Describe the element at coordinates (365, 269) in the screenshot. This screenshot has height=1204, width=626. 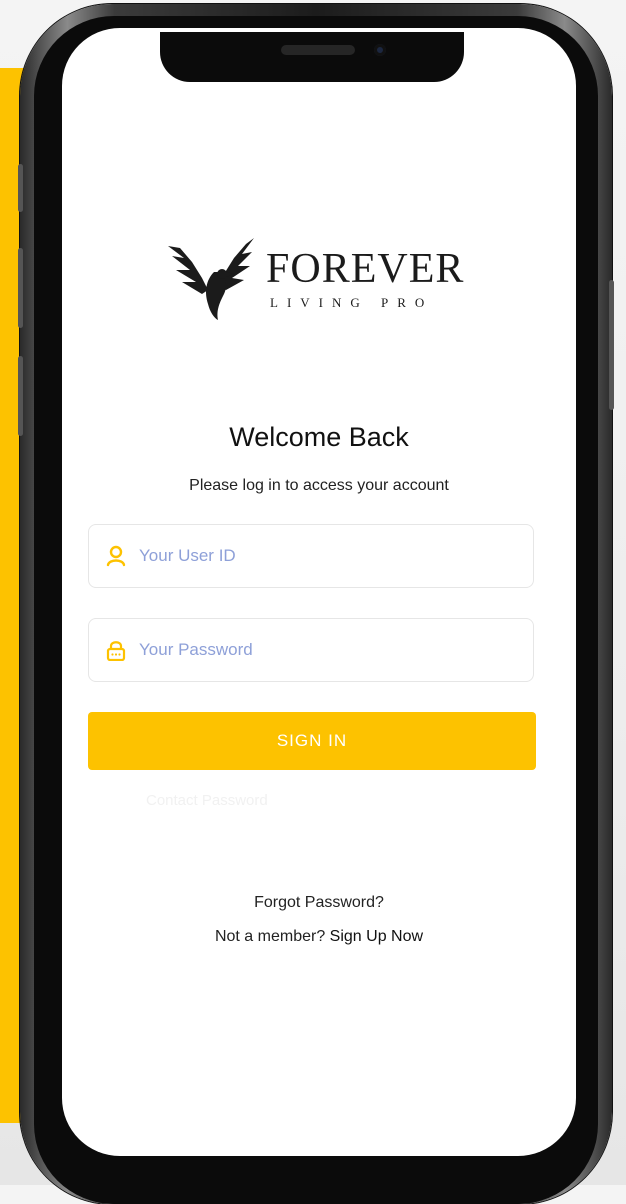
I see `brand-name: FOREVER` at that location.